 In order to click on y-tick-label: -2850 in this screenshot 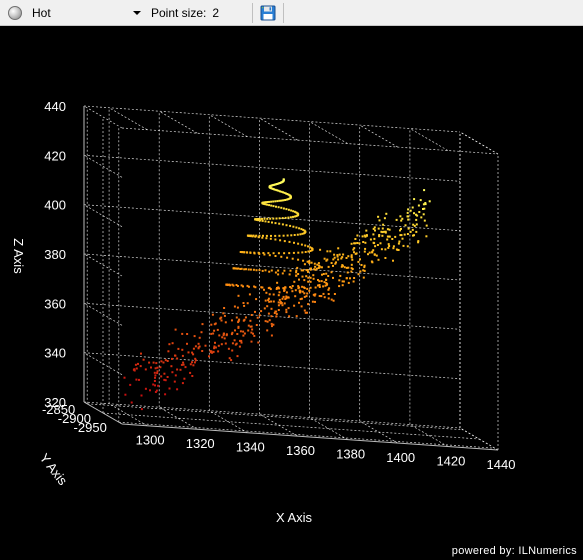, I will do `click(58, 409)`.